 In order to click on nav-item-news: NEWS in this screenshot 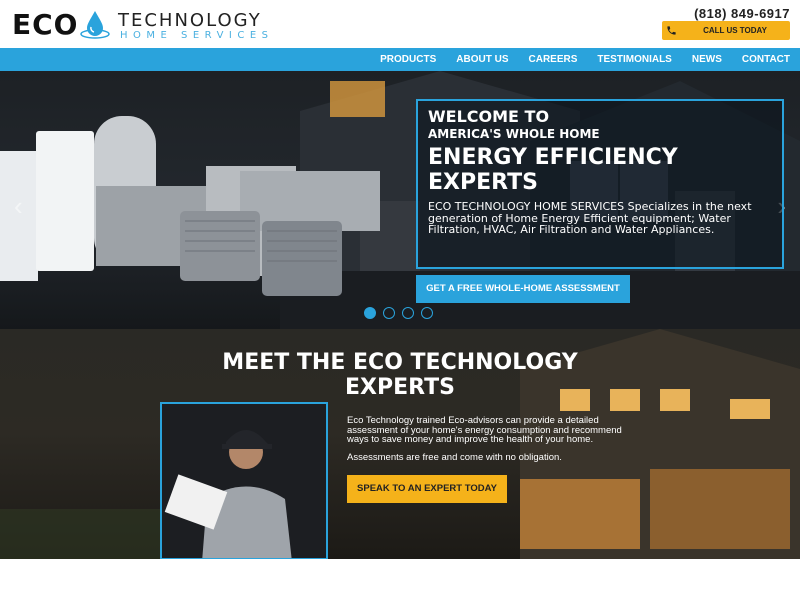, I will do `click(707, 59)`.